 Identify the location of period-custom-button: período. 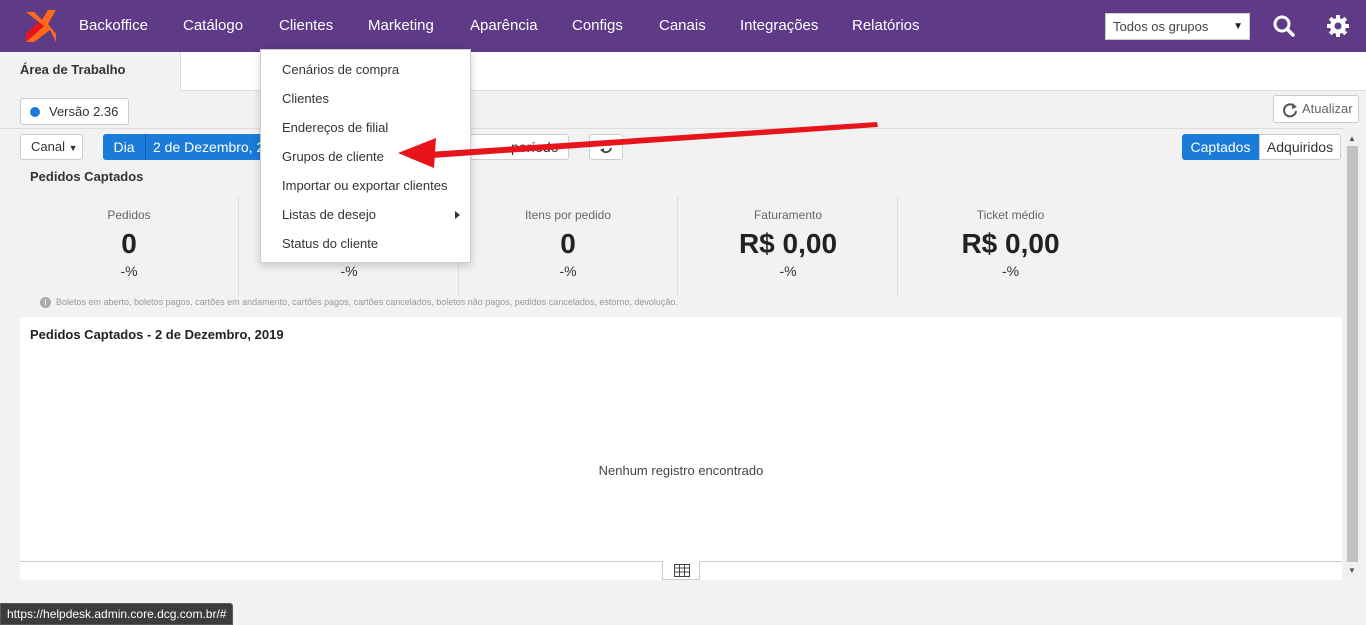
(519, 147).